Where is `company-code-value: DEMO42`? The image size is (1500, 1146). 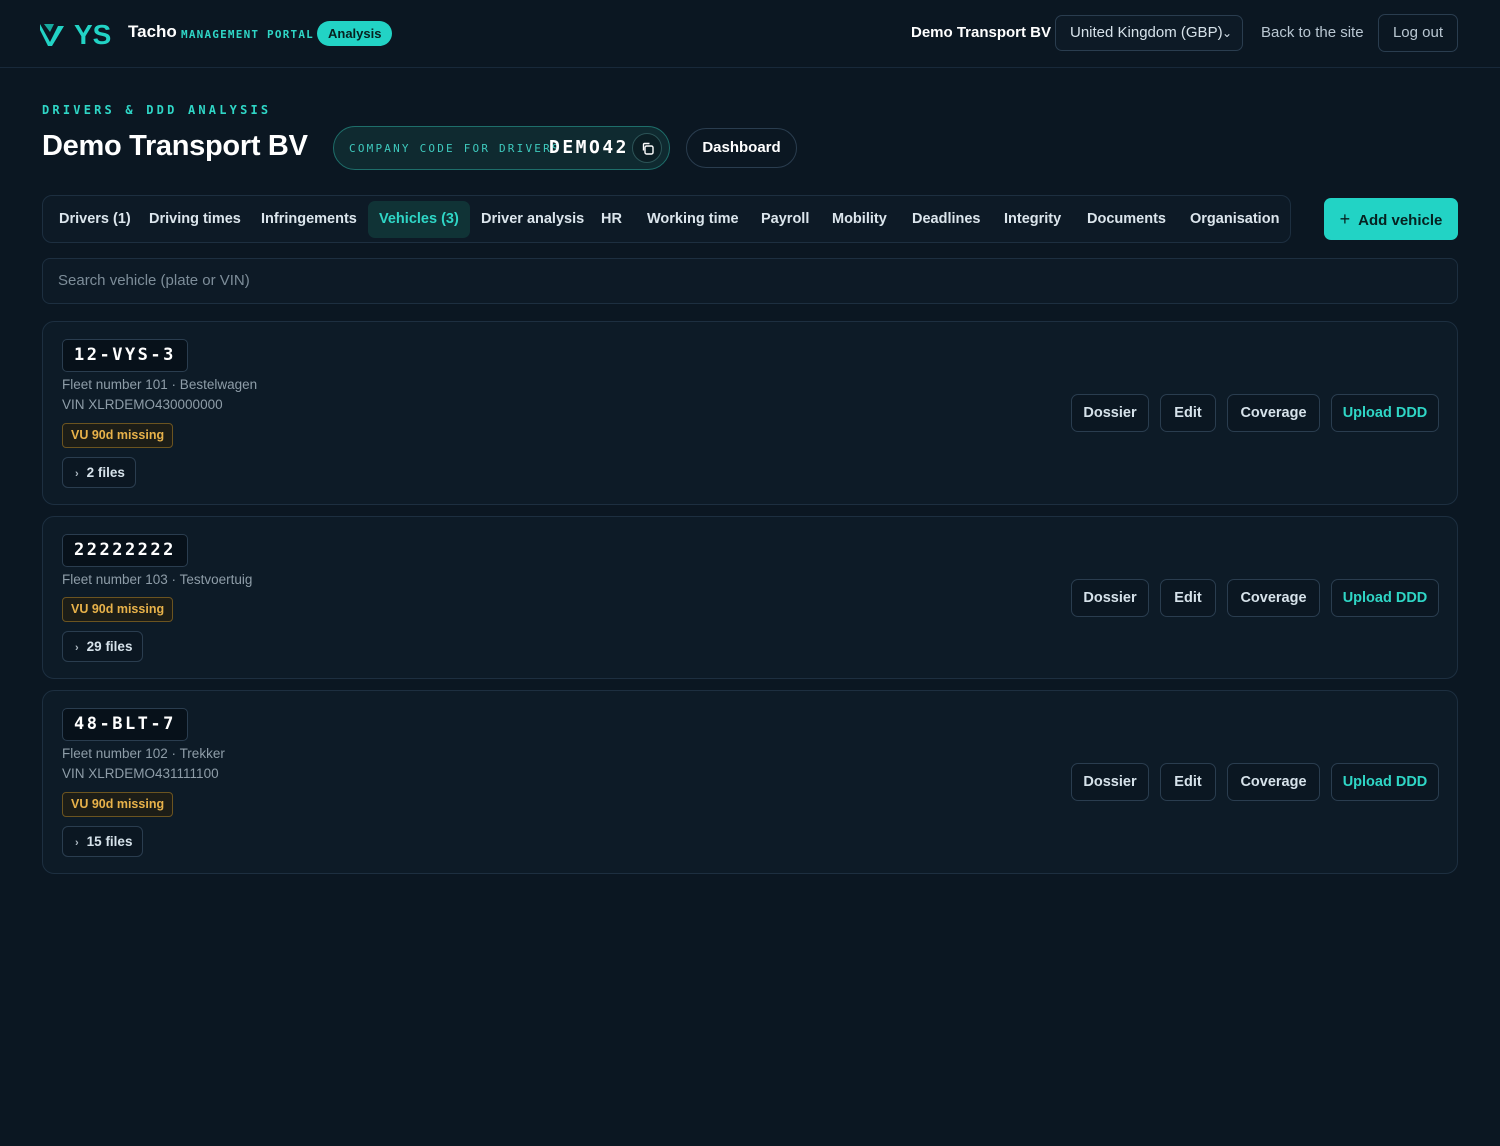 company-code-value: DEMO42 is located at coordinates (589, 147).